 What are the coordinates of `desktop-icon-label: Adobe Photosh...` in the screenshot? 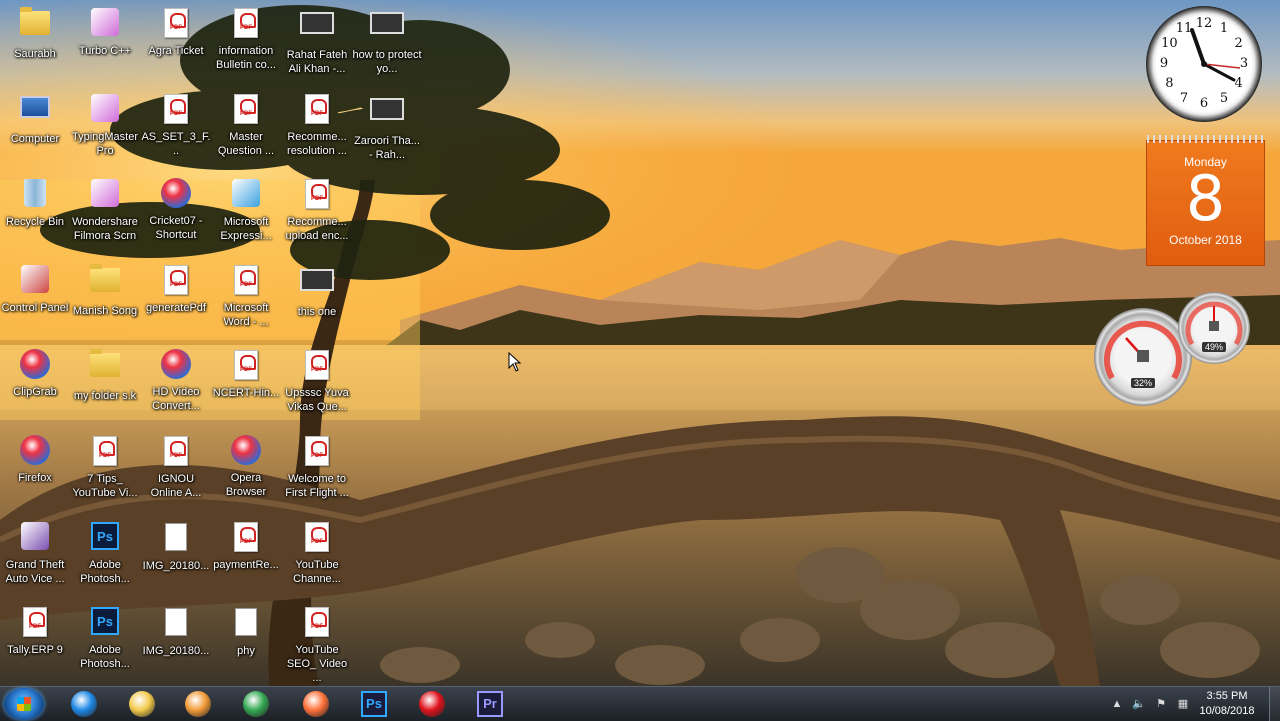 It's located at (105, 657).